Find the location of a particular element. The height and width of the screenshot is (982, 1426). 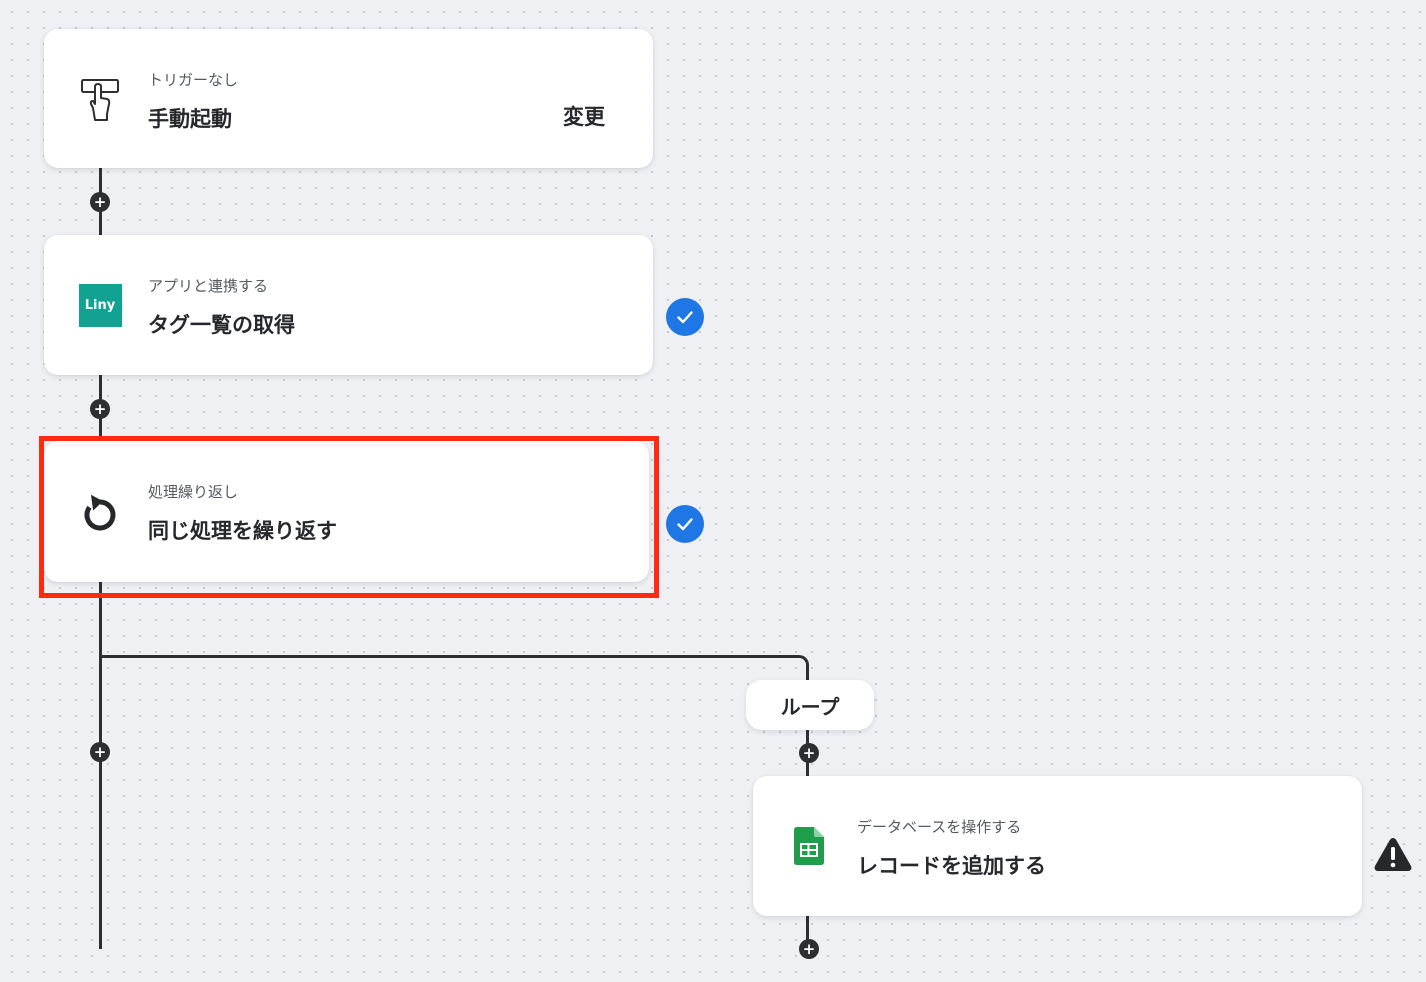

step-title: レコードを追加する is located at coordinates (951, 866).